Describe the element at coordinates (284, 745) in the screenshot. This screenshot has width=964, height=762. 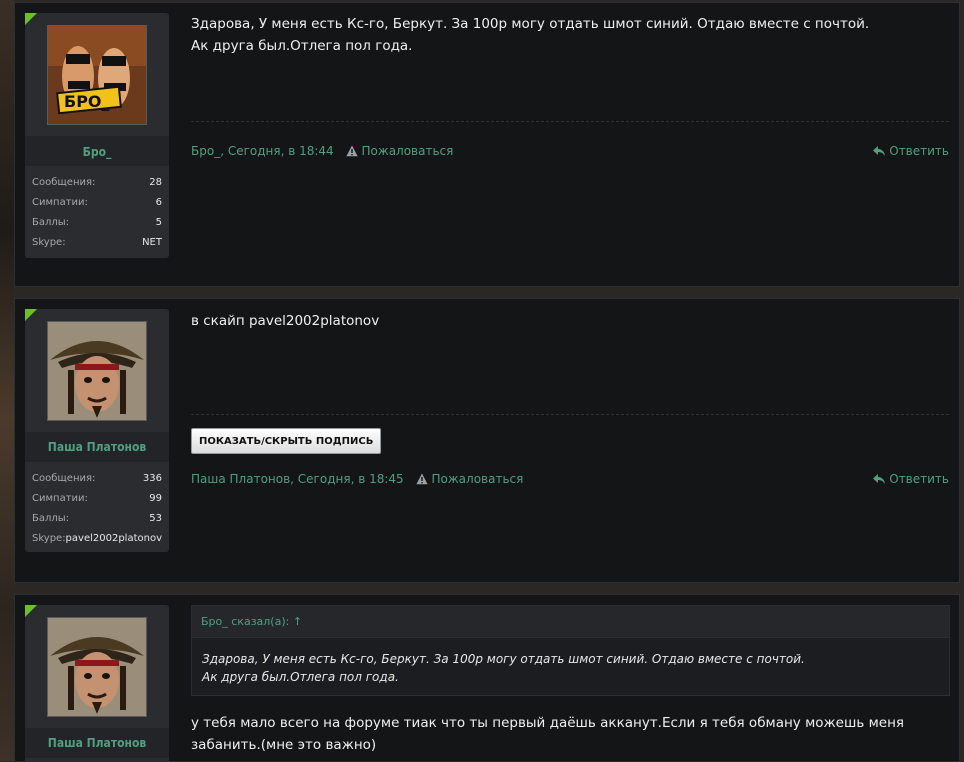
I see `message-line: забанить.(мне это важно)` at that location.